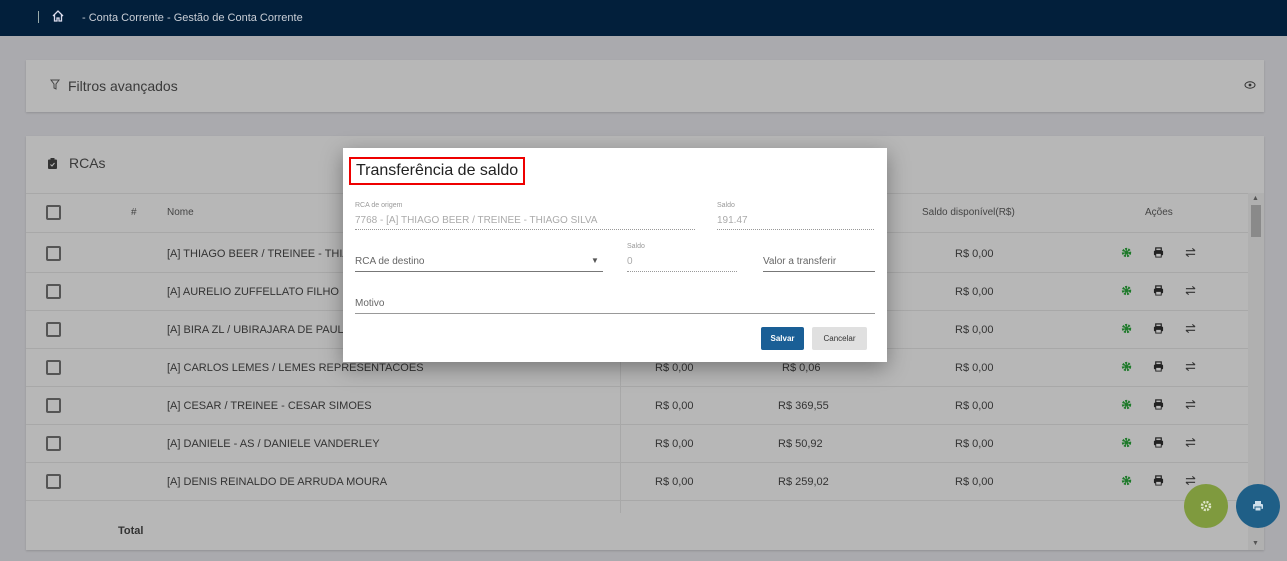  What do you see at coordinates (630, 261) in the screenshot?
I see `saldo-destination-field: 0` at bounding box center [630, 261].